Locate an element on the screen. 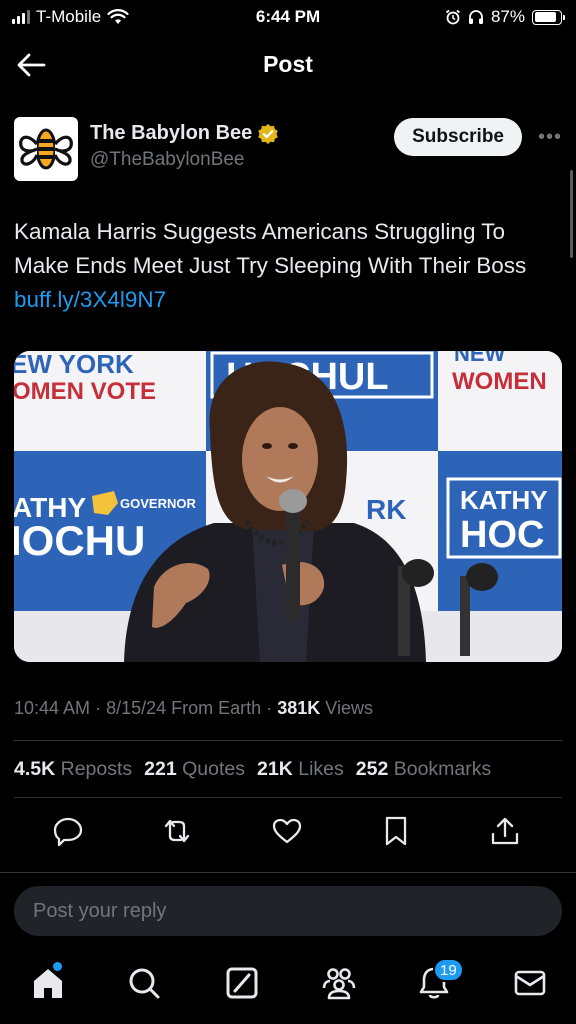  author-handle: @TheBabylonBee is located at coordinates (184, 160).